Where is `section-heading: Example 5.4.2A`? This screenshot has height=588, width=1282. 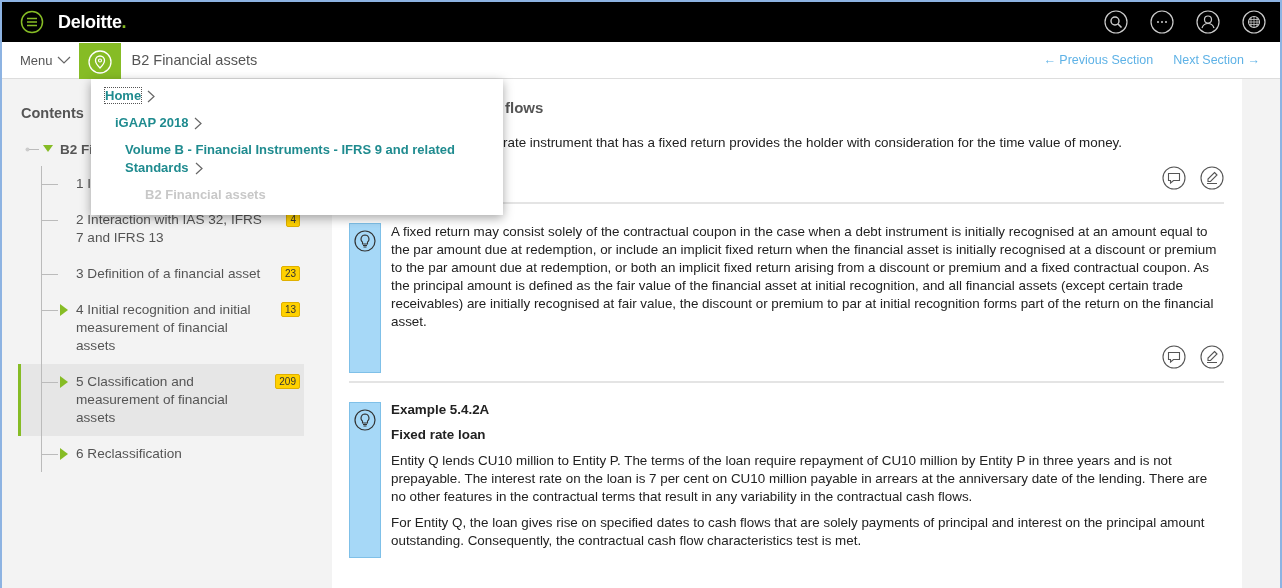 section-heading: Example 5.4.2A is located at coordinates (441, 409).